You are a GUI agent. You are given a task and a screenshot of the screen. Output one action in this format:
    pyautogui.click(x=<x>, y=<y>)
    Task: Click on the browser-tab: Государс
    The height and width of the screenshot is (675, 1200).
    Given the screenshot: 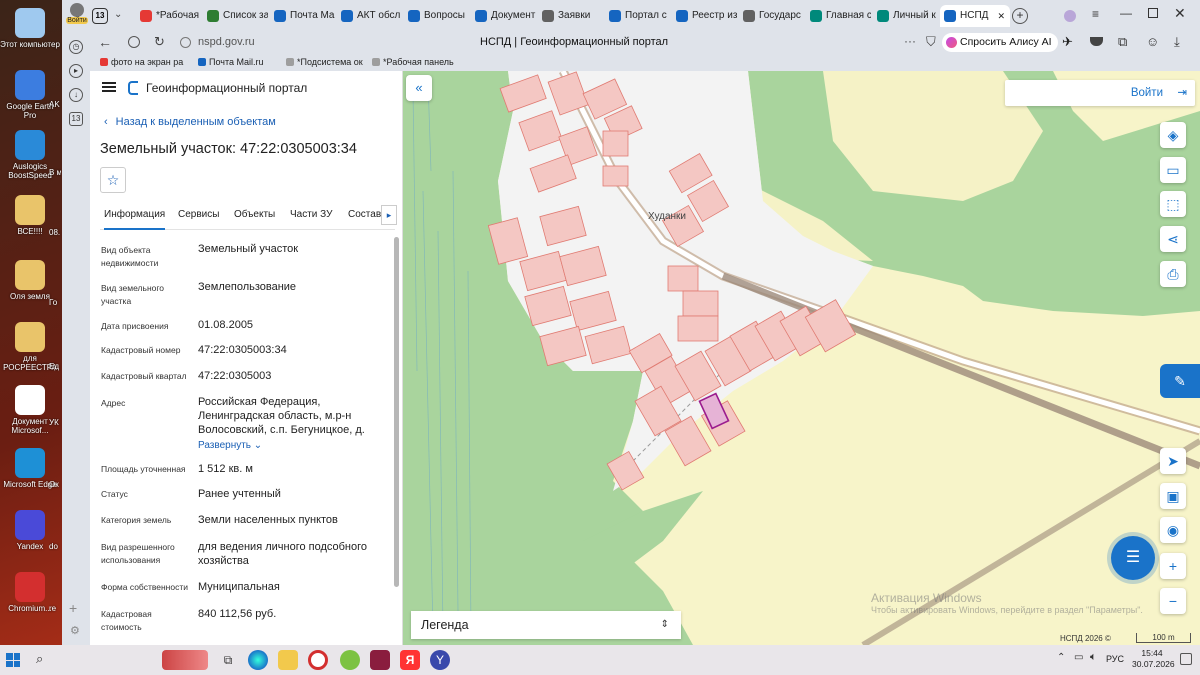 What is the action you would take?
    pyautogui.click(x=771, y=16)
    